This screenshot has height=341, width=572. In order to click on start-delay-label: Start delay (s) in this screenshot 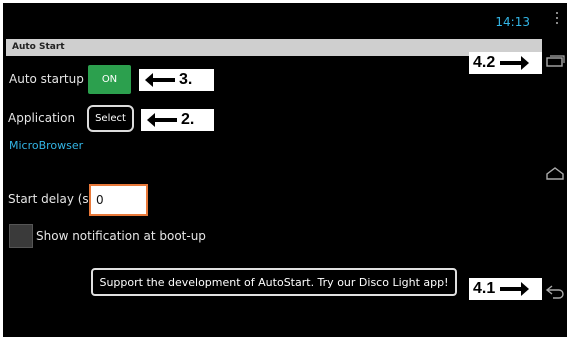, I will do `click(51, 199)`.